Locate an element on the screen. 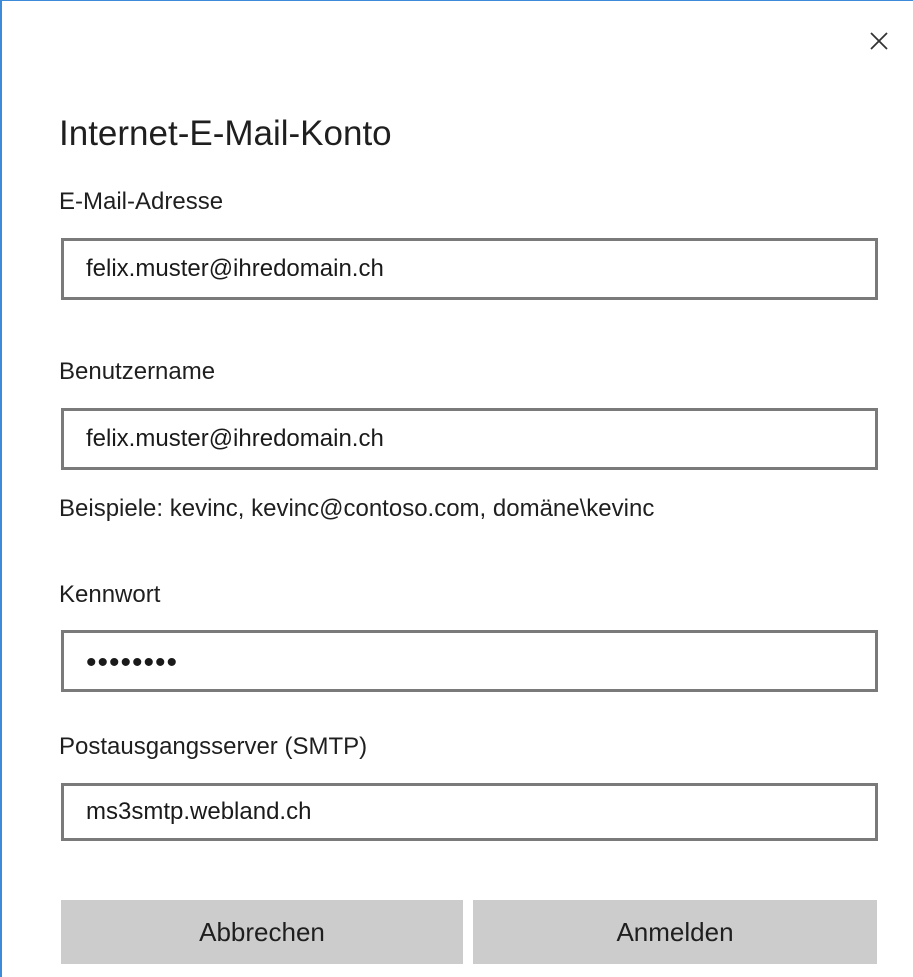 This screenshot has width=913, height=977. sign-in-button: Anmelden is located at coordinates (675, 932).